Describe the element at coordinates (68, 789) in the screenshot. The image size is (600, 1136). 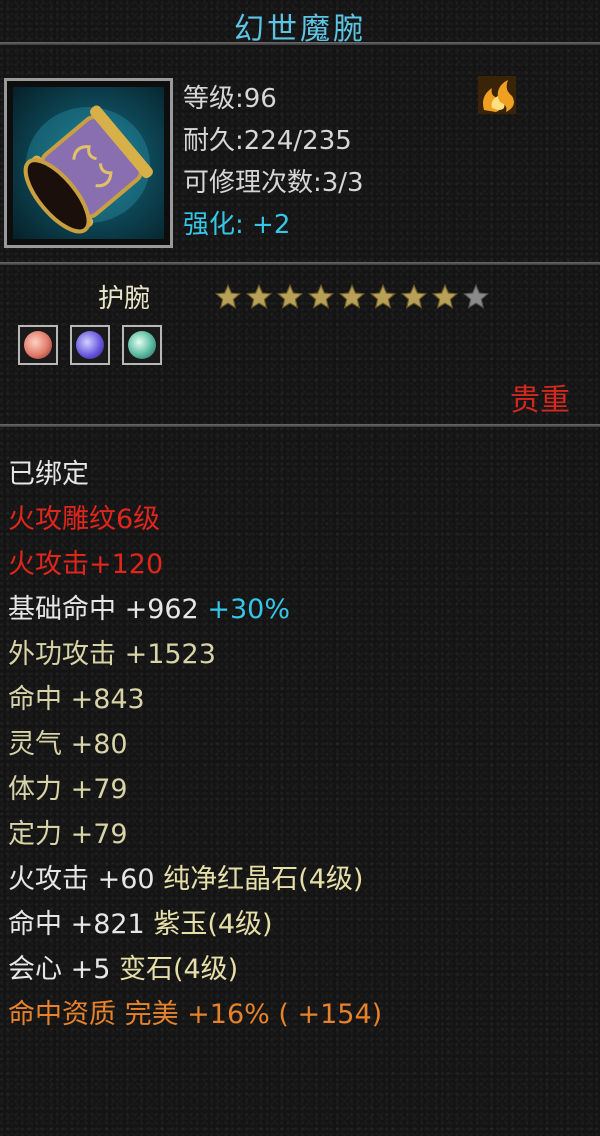
I see `stamina: 体力 +79` at that location.